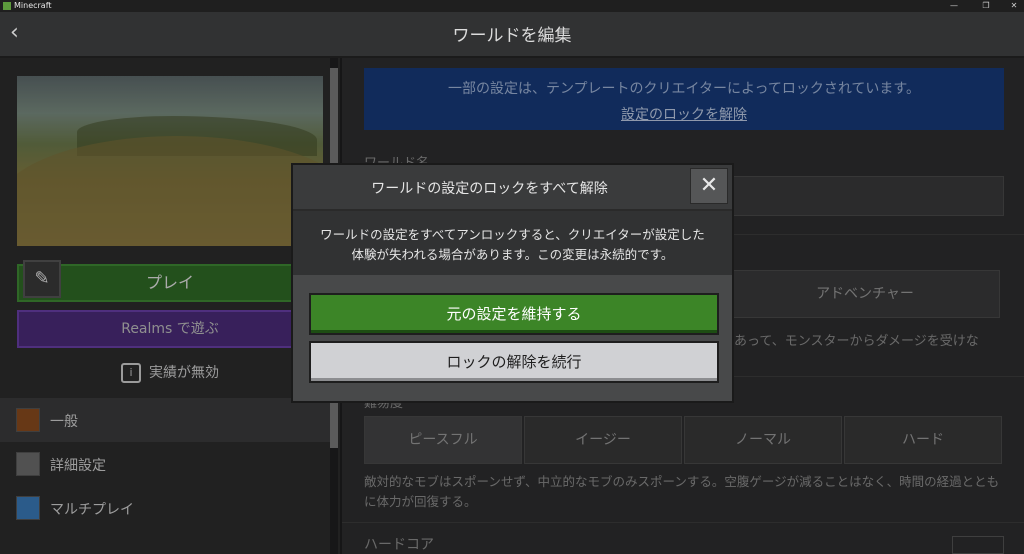  I want to click on dialog-title: ワールドの設定のロックをすべて解除, so click(489, 189).